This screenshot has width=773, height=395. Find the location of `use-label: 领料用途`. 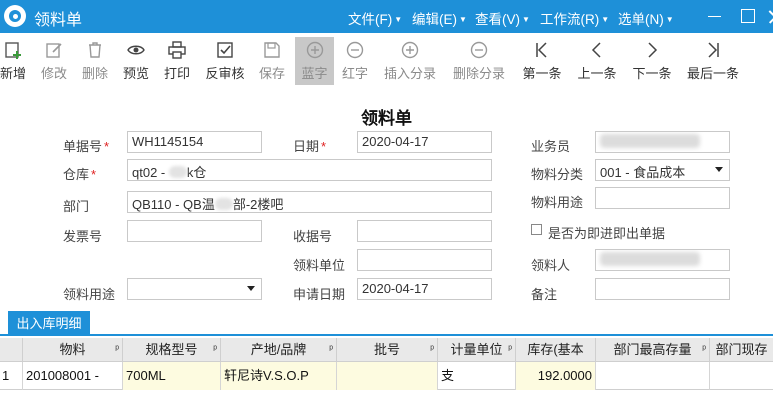

use-label: 领料用途 is located at coordinates (89, 294).